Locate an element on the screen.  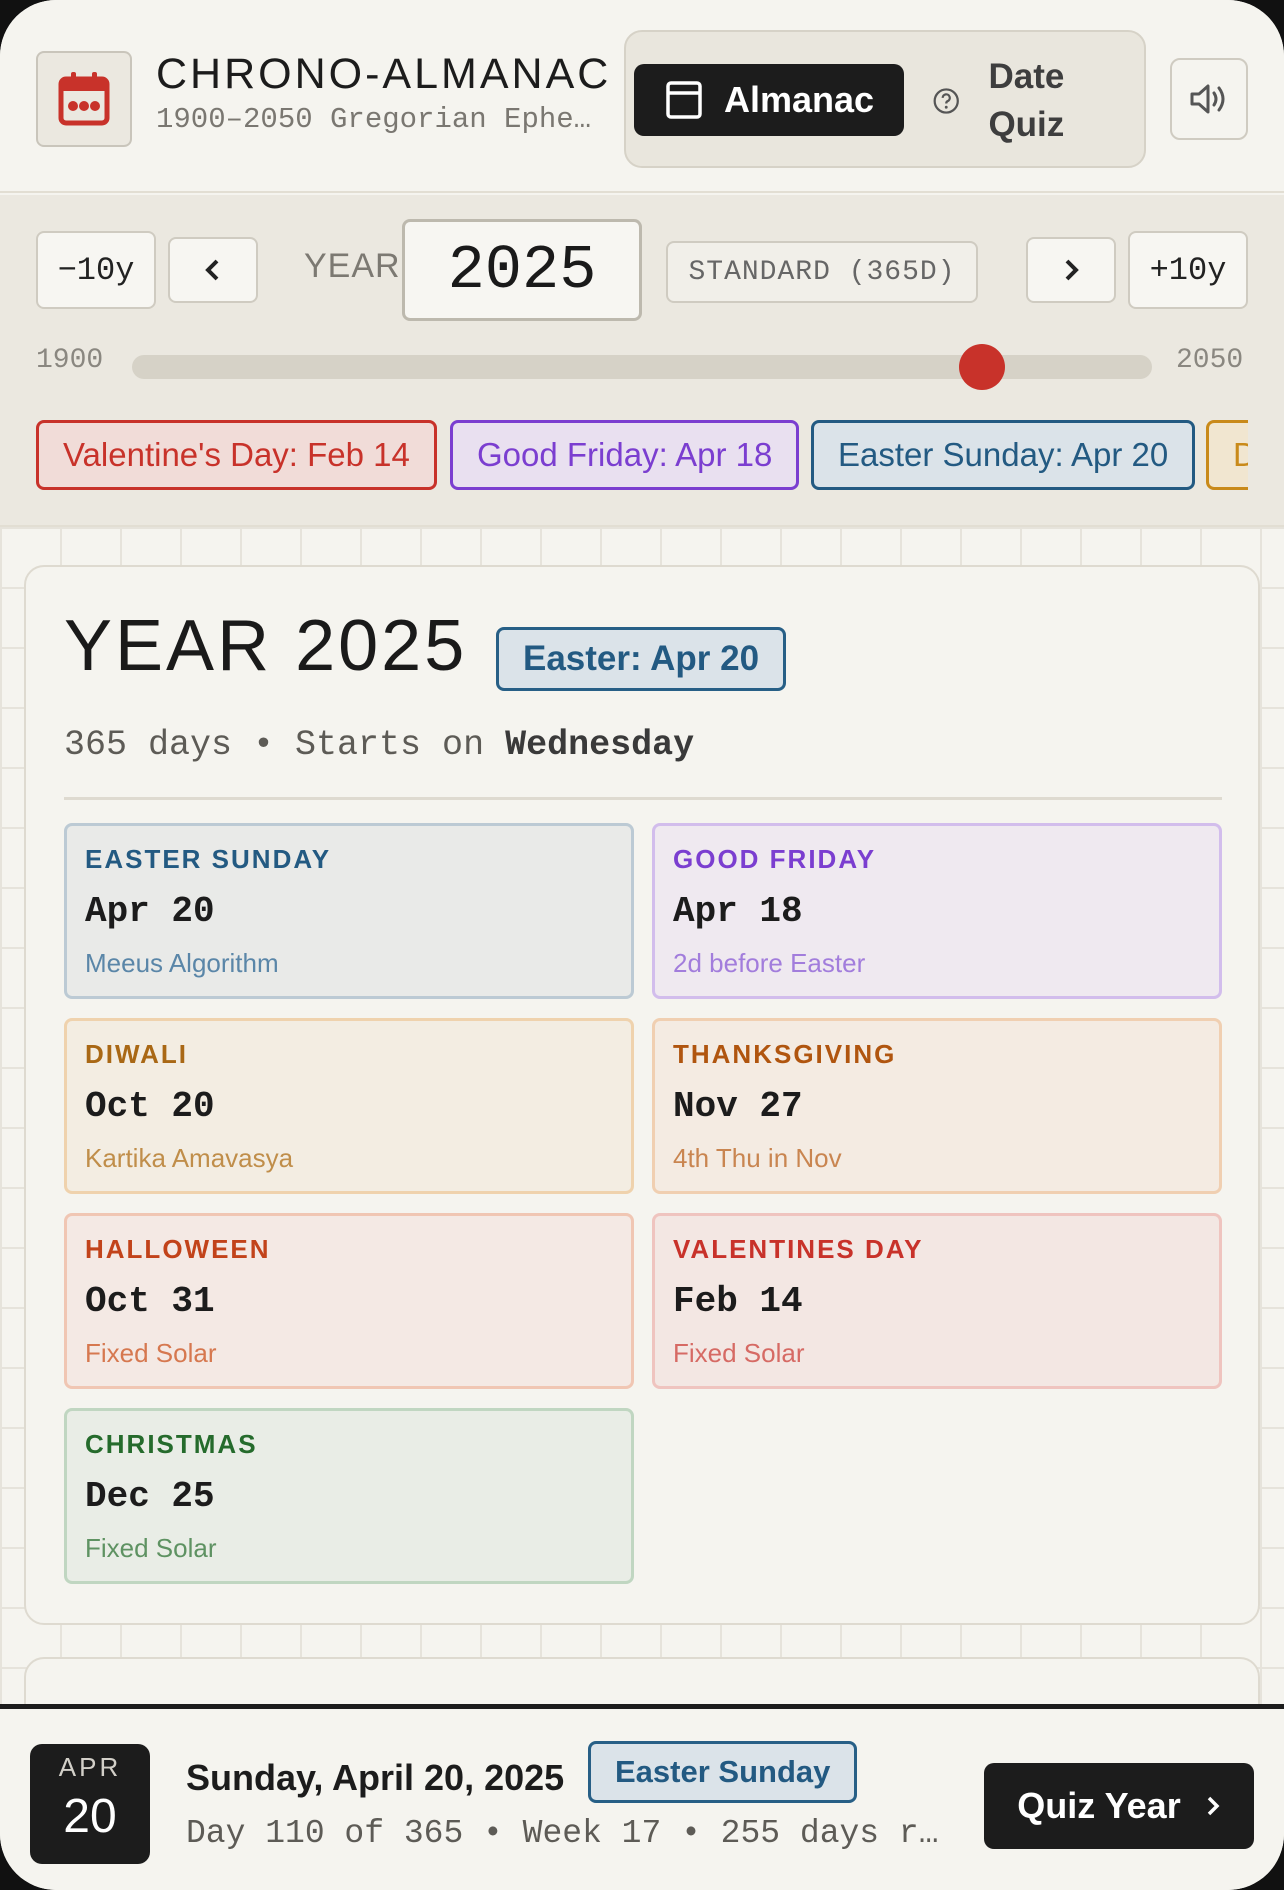
holiday-chip: Good Friday: Apr 18 is located at coordinates (625, 455).